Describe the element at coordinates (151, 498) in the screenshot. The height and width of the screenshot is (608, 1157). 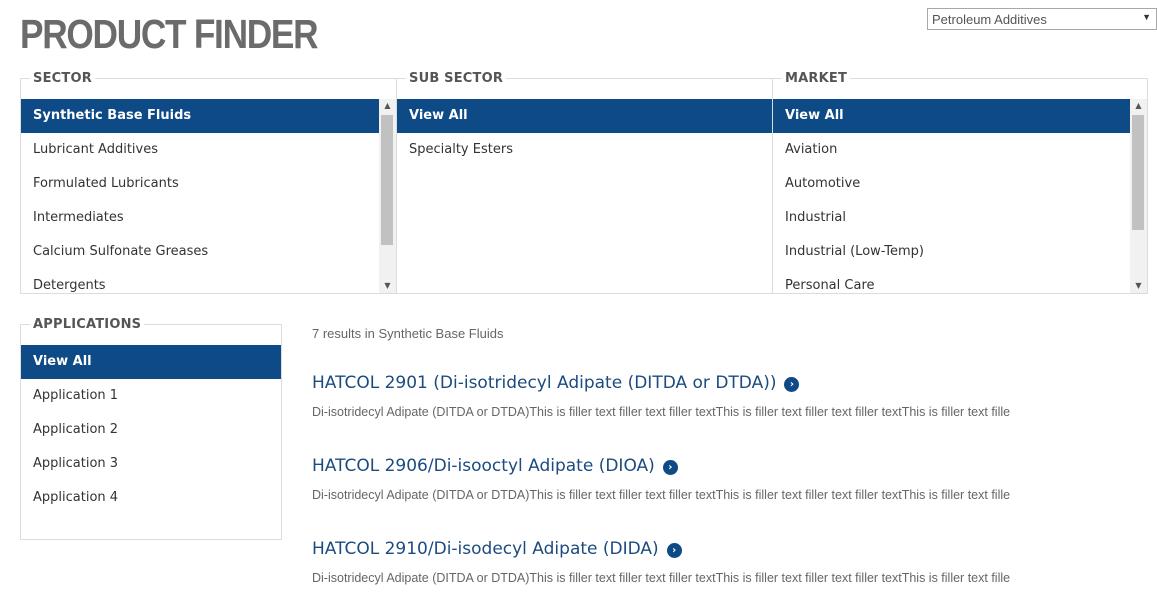
I see `application-item: Application 4` at that location.